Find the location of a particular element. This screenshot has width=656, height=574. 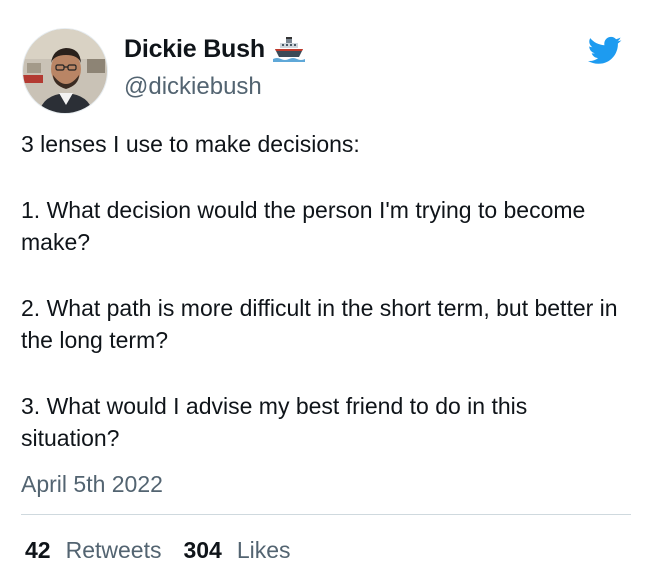

author-name-row: Dickie Bush is located at coordinates (214, 49).